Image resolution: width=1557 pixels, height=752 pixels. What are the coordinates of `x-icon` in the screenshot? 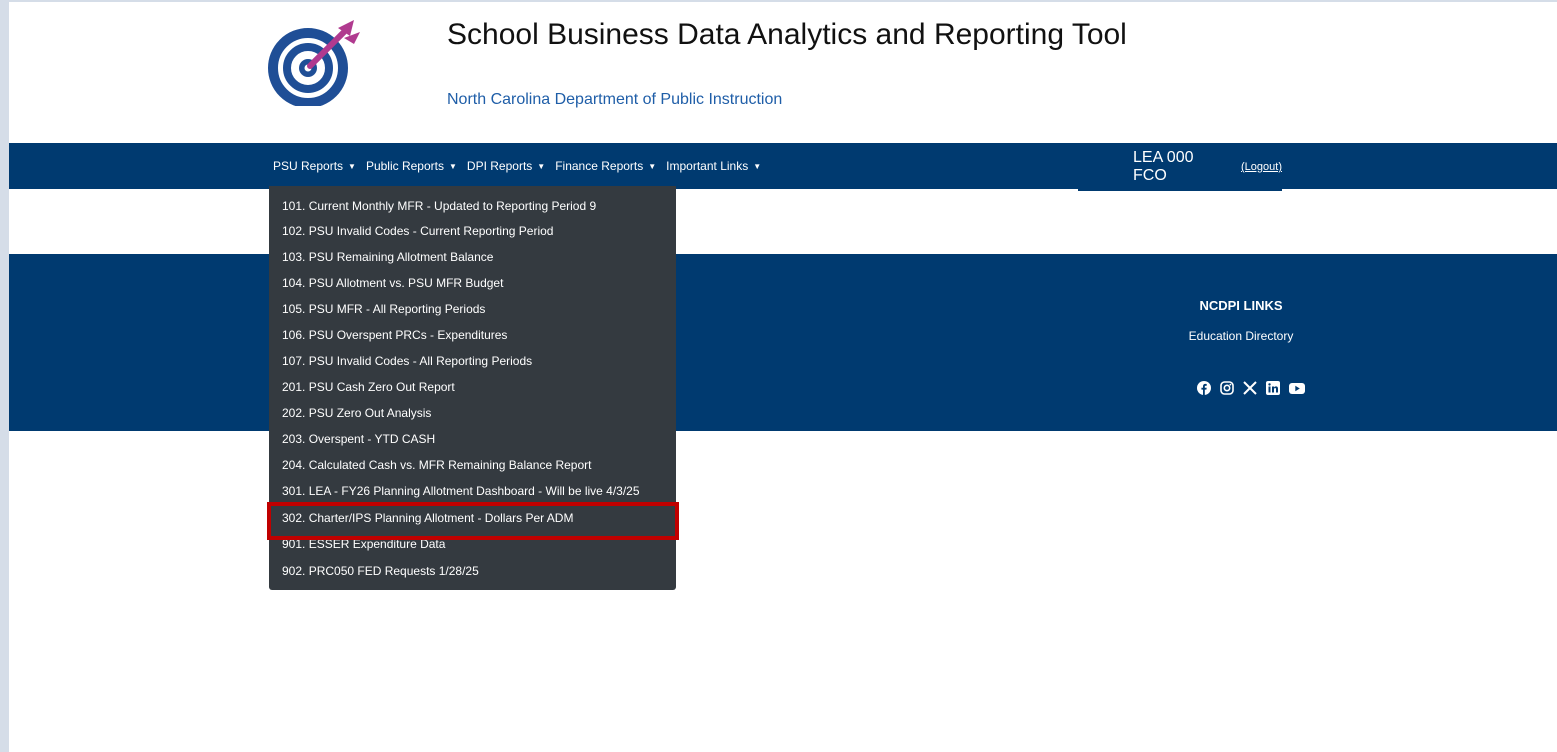 It's located at (1250, 388).